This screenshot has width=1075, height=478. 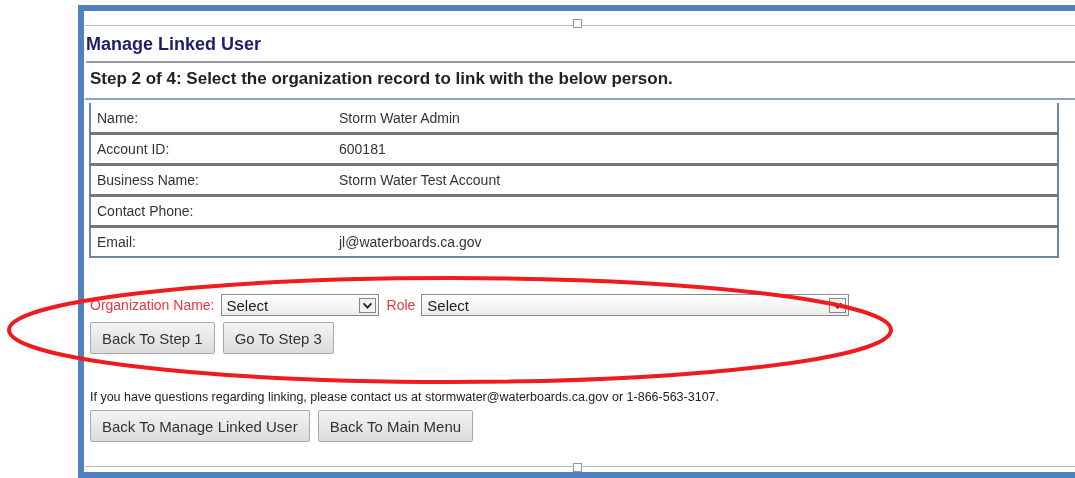 What do you see at coordinates (152, 305) in the screenshot?
I see `field-label: Organization Name:` at bounding box center [152, 305].